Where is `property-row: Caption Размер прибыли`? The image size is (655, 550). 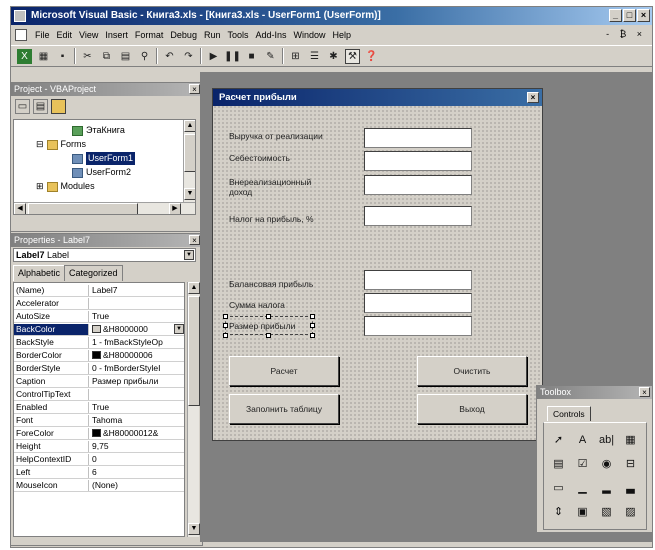 property-row: Caption Размер прибыли is located at coordinates (99, 382).